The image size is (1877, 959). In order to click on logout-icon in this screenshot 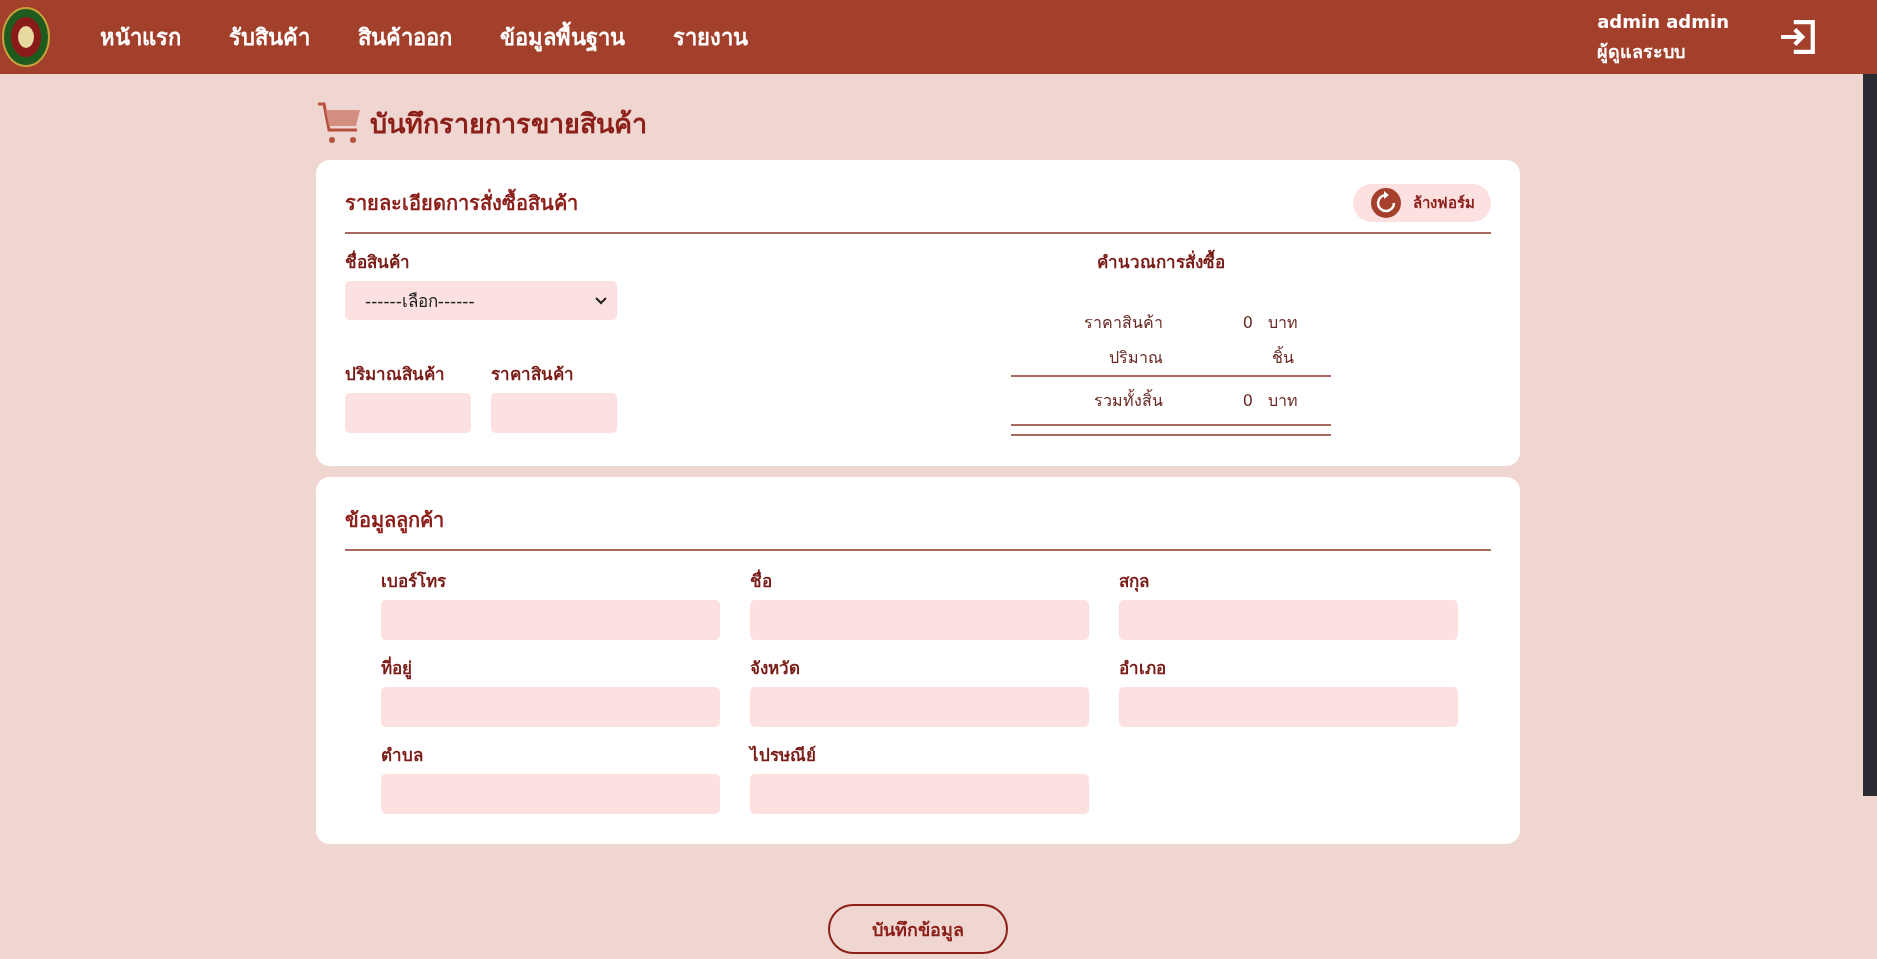, I will do `click(1798, 37)`.